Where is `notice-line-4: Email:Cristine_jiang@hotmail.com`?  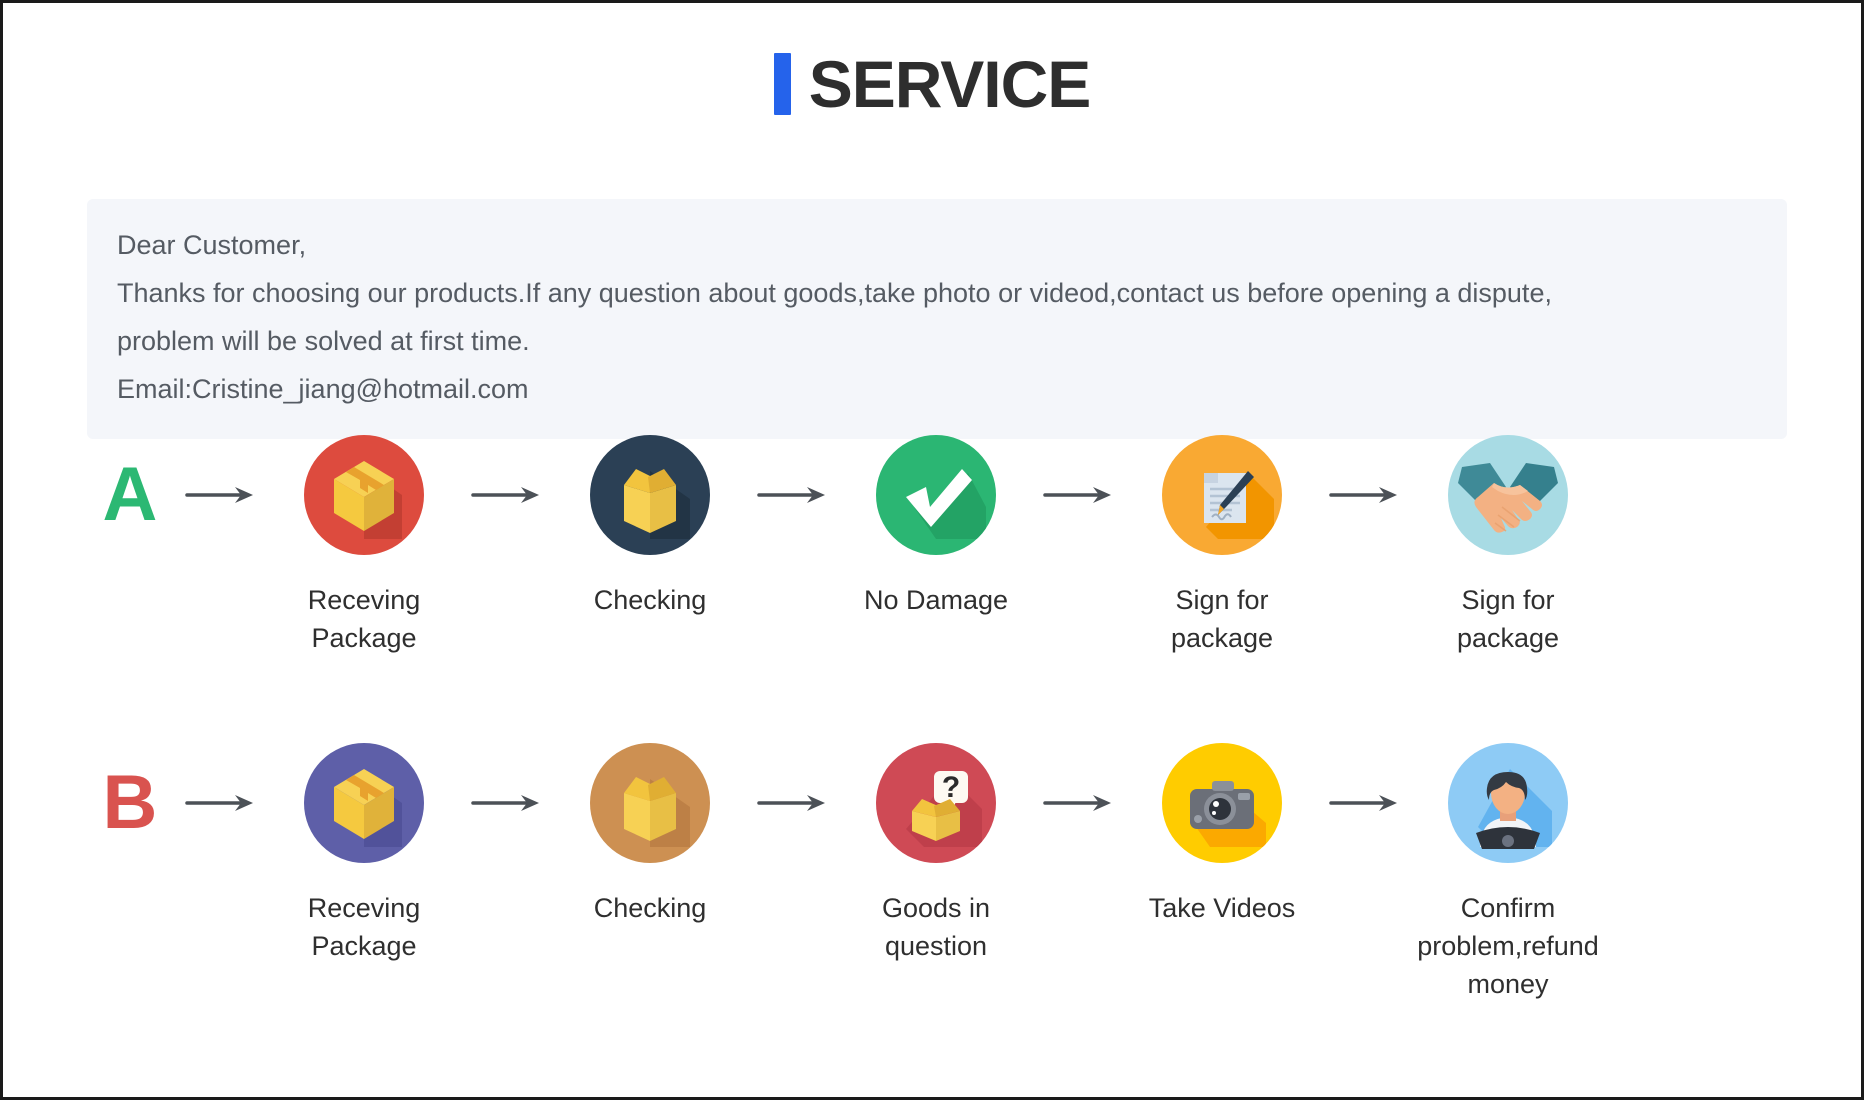
notice-line-4: Email:Cristine_jiang@hotmail.com is located at coordinates (323, 389).